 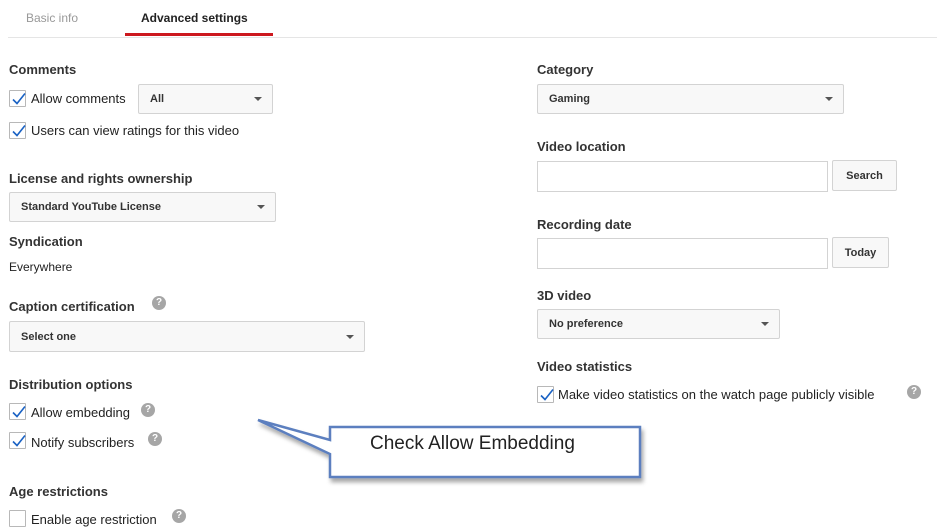 What do you see at coordinates (565, 69) in the screenshot?
I see `category-heading: Category` at bounding box center [565, 69].